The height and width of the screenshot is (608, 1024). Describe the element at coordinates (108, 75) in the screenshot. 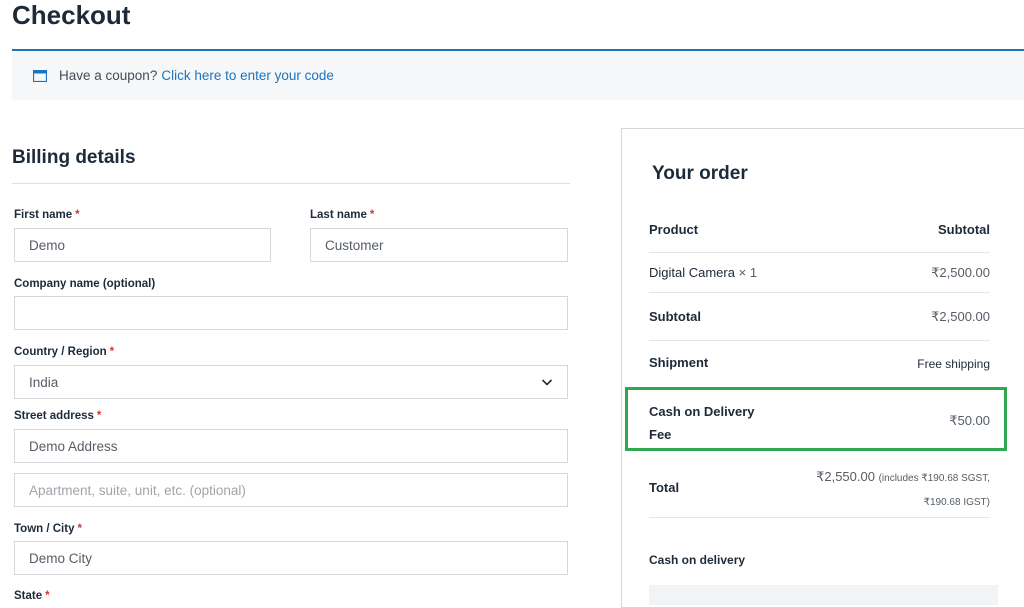

I see `coupon-text: Have a coupon?` at that location.